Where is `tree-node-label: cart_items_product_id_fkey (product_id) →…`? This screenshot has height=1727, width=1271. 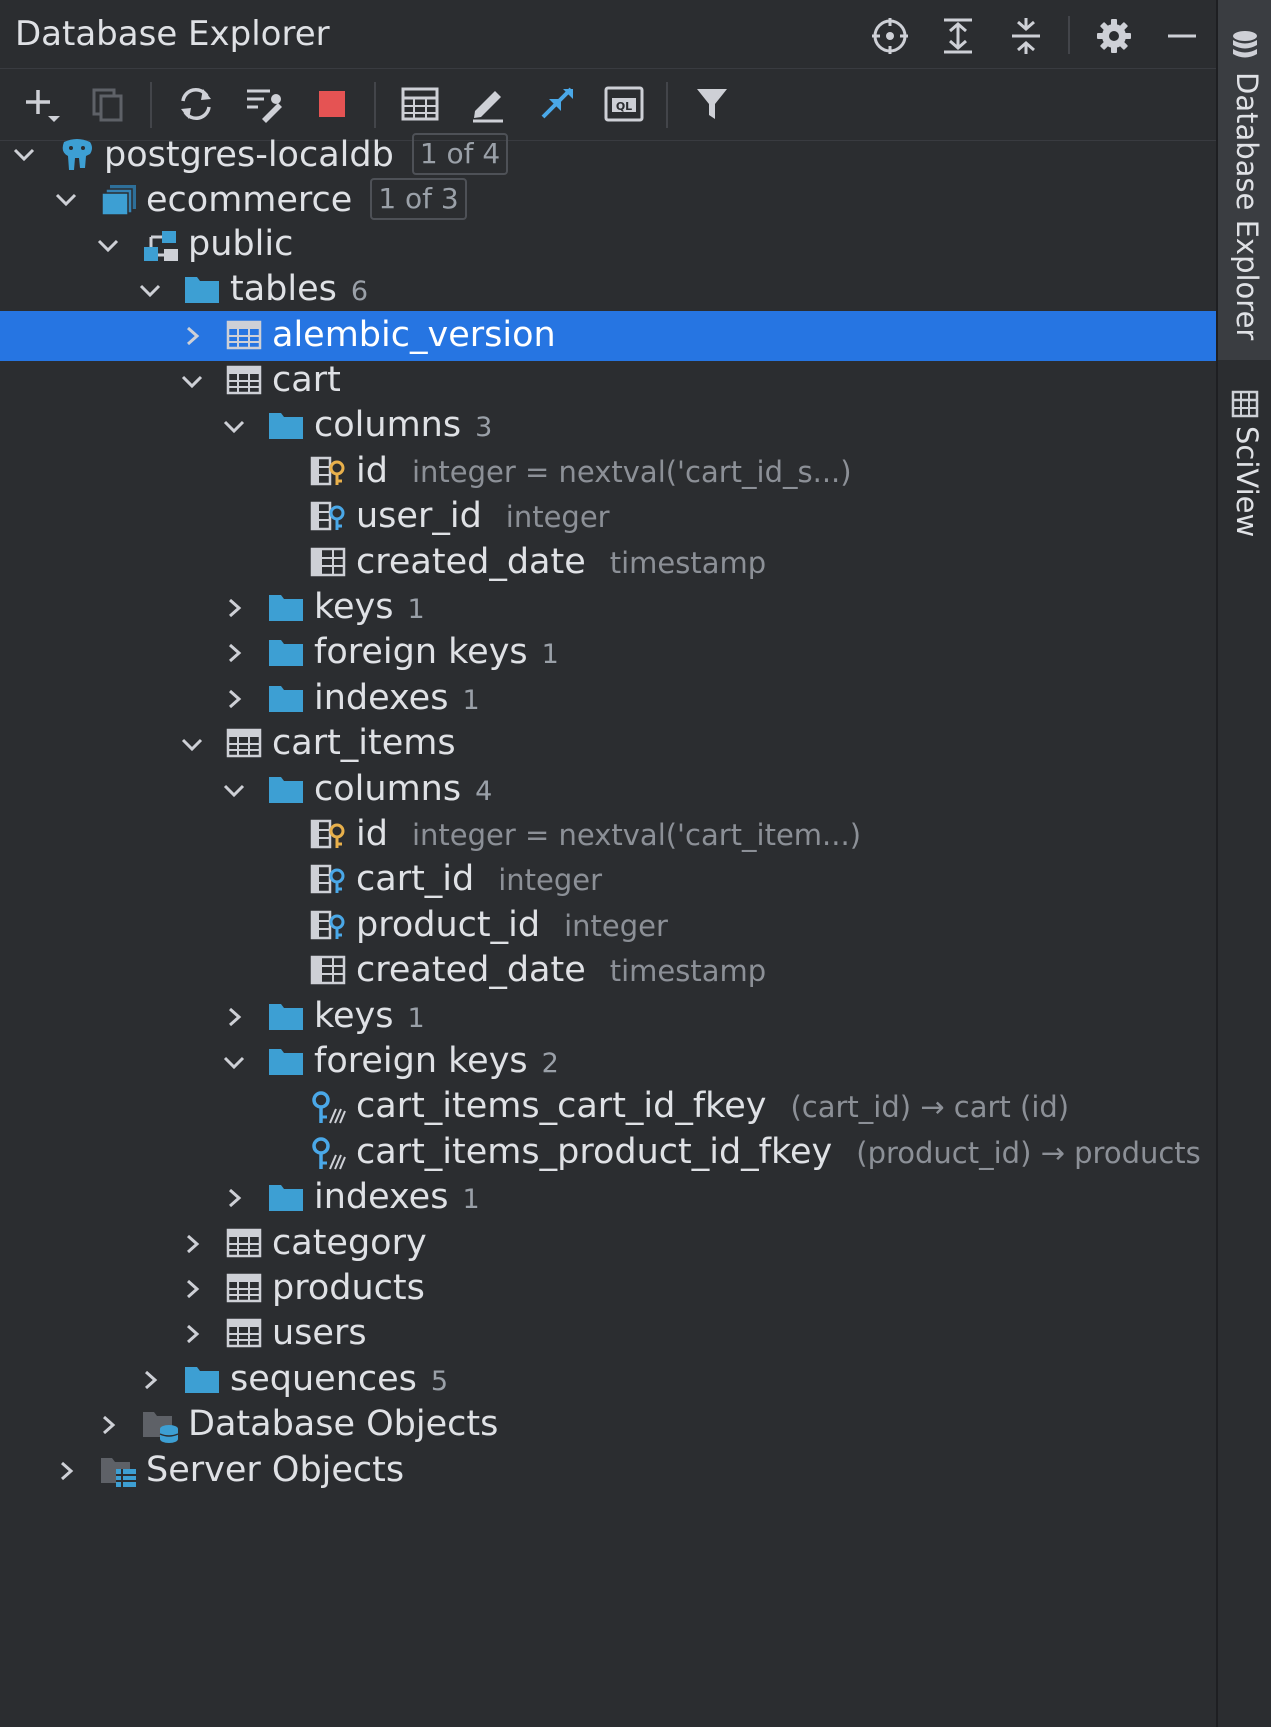
tree-node-label: cart_items_product_id_fkey (product_id) →… is located at coordinates (778, 1152).